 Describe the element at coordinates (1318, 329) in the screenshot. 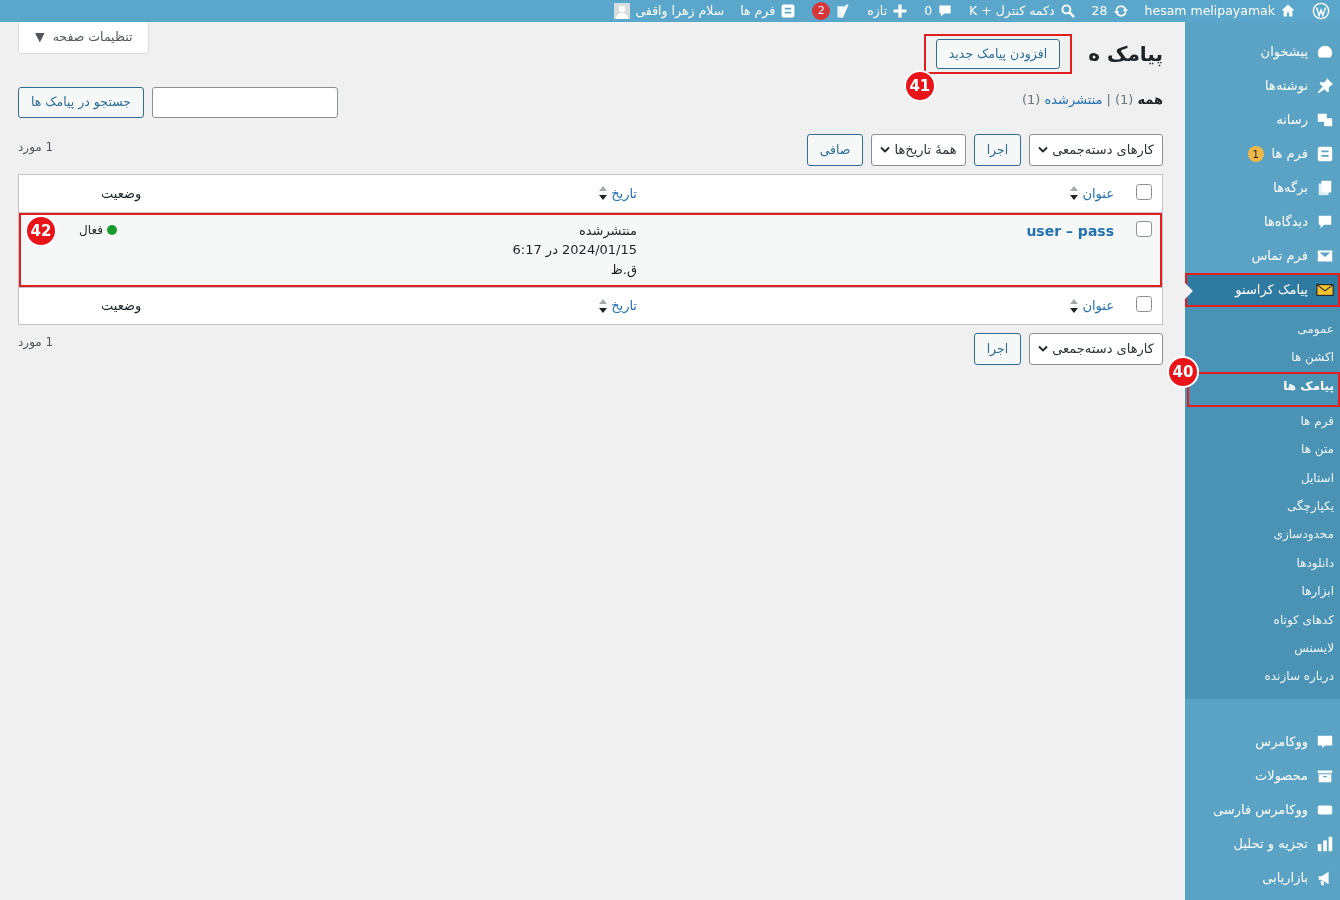

I see `submenu-item: عمومی` at that location.